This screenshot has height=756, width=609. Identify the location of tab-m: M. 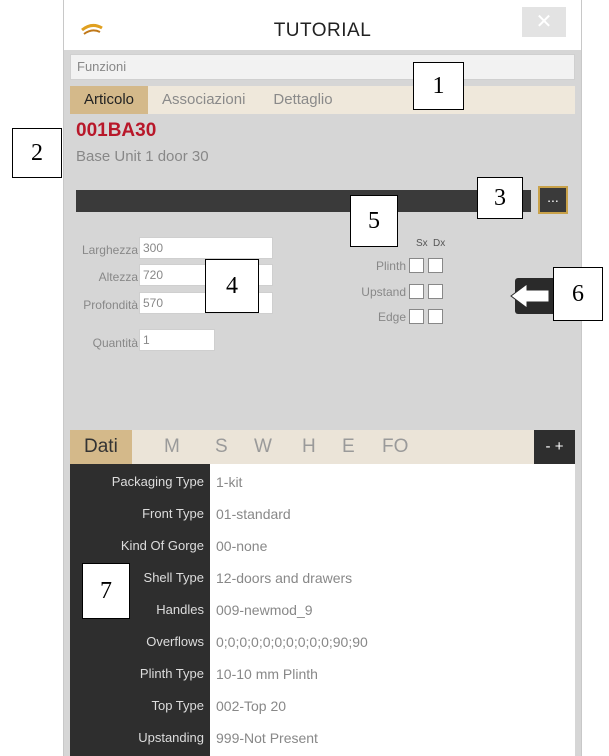
(172, 447).